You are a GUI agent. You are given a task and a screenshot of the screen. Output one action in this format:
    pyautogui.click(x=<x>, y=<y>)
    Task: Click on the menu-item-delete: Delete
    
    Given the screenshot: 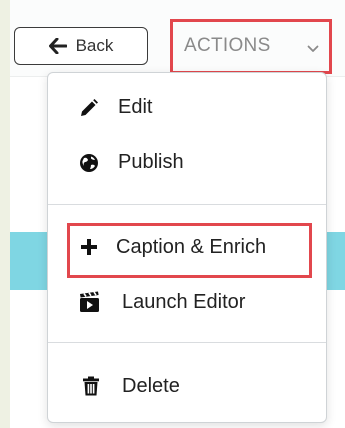 What is the action you would take?
    pyautogui.click(x=139, y=387)
    